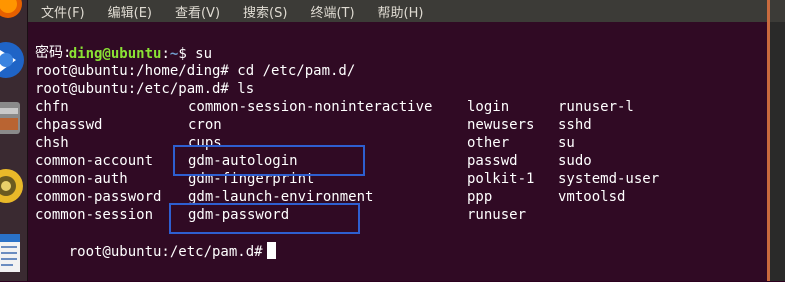  I want to click on ls-entry: common-auth, so click(81, 179).